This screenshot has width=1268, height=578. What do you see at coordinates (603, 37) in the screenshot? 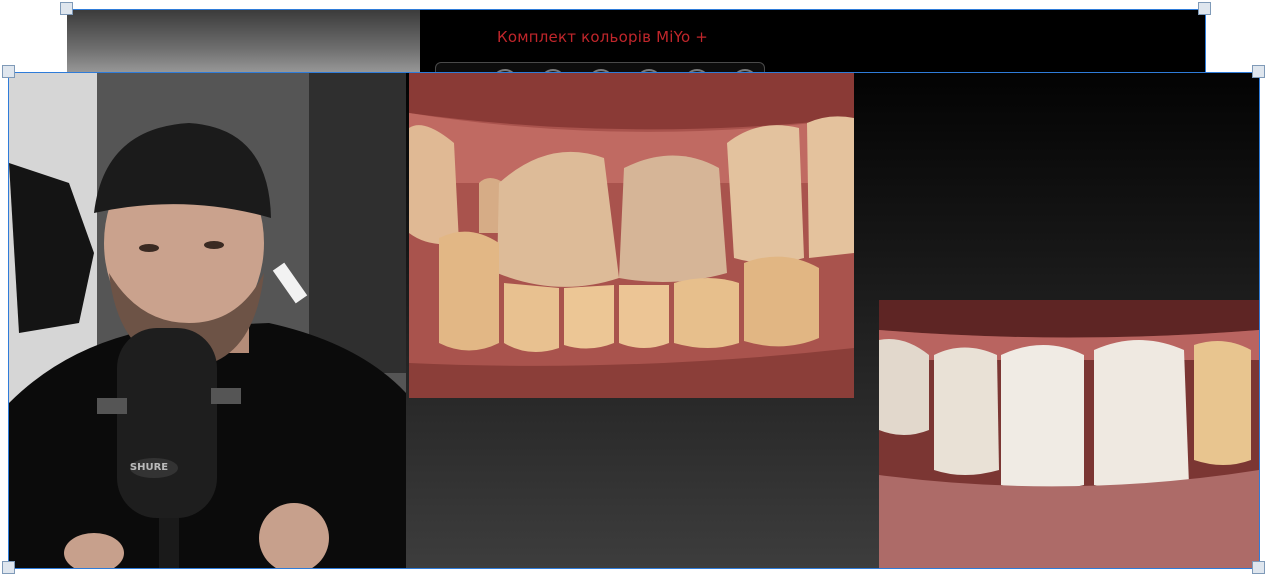
I see `back-slide-title: Комплект кольорів MiYo +` at bounding box center [603, 37].